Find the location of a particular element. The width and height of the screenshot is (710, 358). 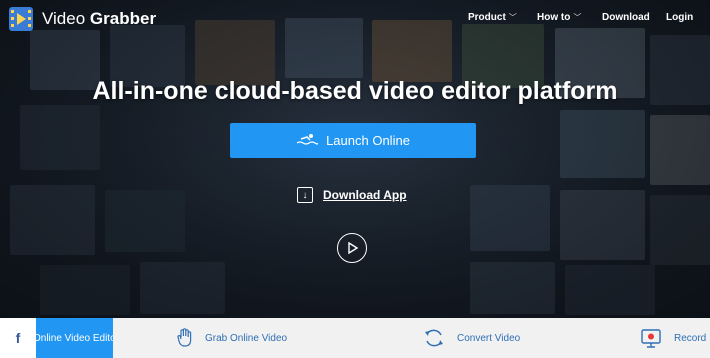

tab-online-video-editor-label: Online Video Editor is located at coordinates (74, 338).